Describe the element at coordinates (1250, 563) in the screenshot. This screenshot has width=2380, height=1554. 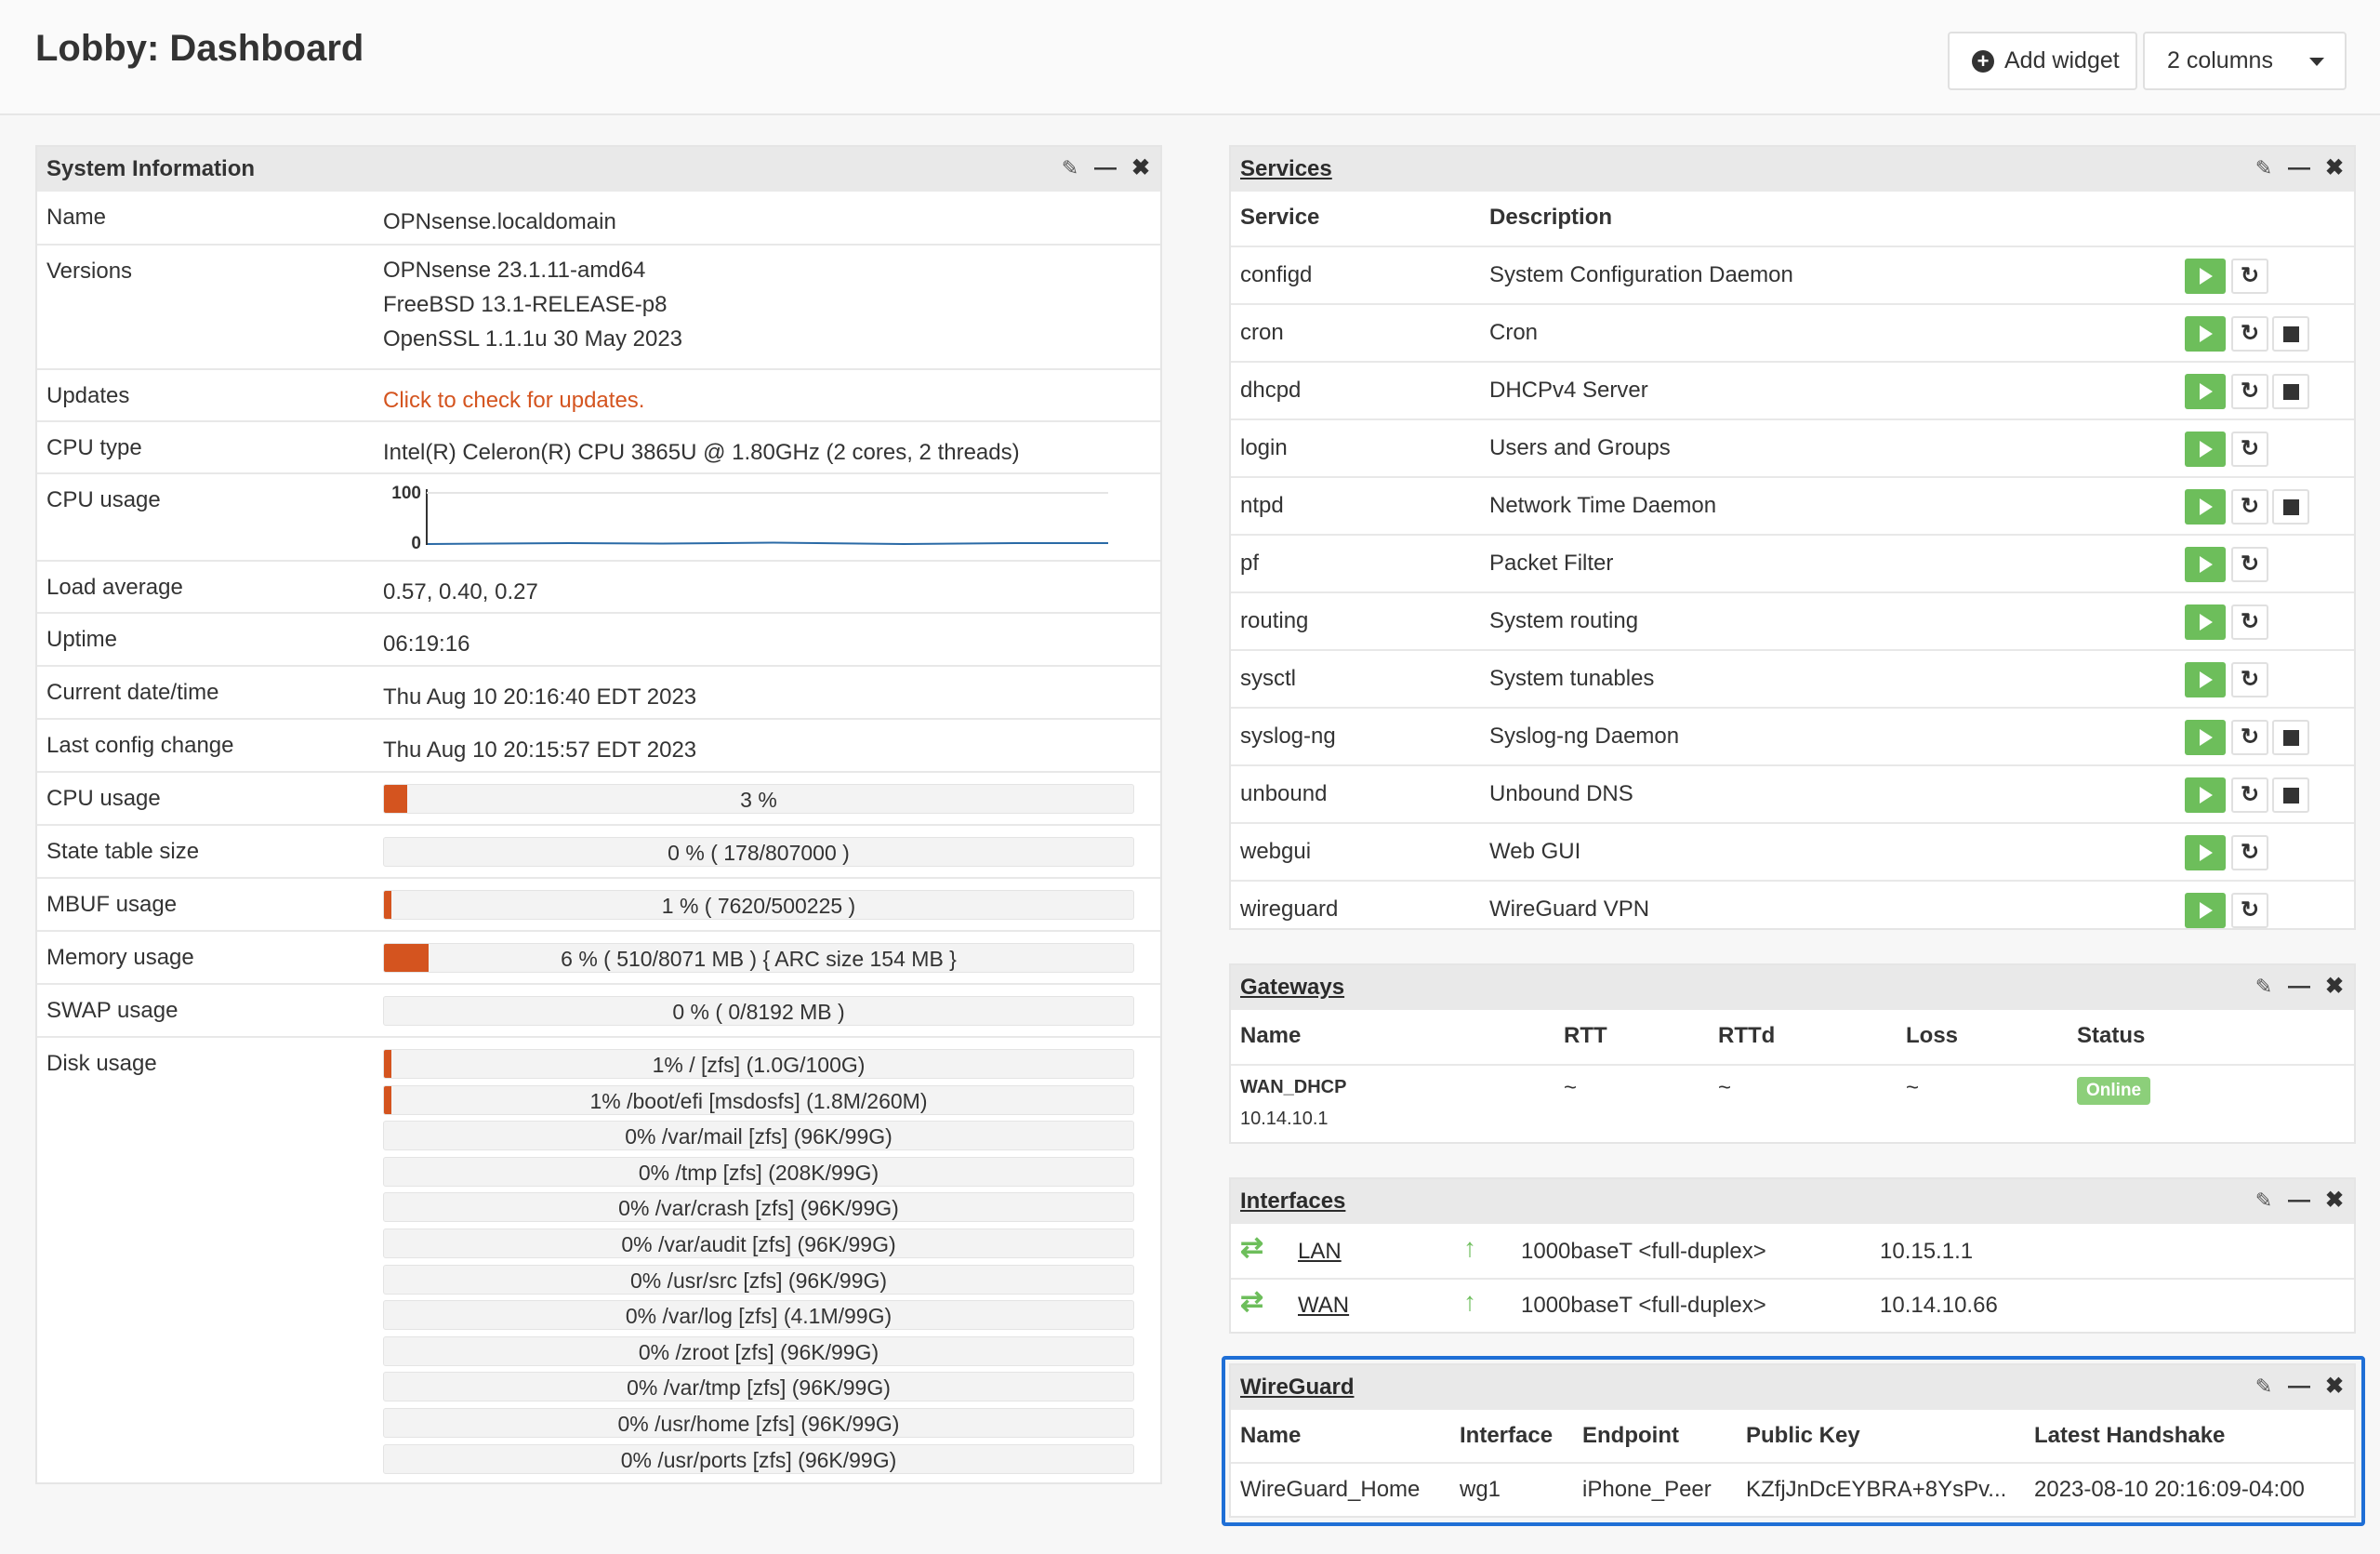
I see `service-name: pf` at that location.